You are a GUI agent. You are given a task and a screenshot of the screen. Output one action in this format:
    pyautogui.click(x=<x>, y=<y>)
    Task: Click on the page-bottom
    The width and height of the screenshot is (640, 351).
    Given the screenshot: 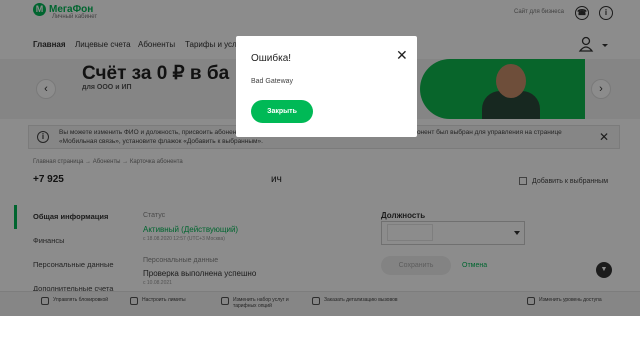 What is the action you would take?
    pyautogui.click(x=320, y=333)
    